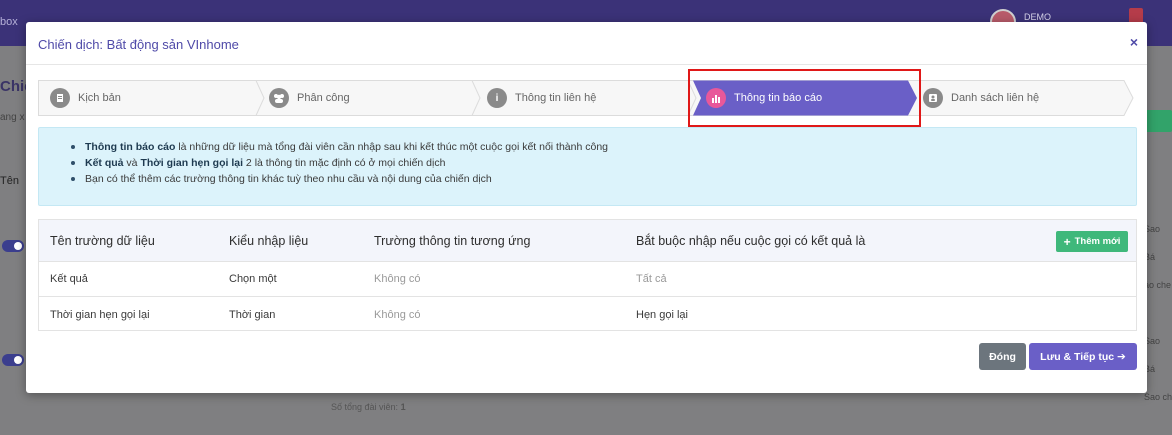 The image size is (1172, 435). I want to click on step-kich-ban: Kịch bản, so click(85, 98).